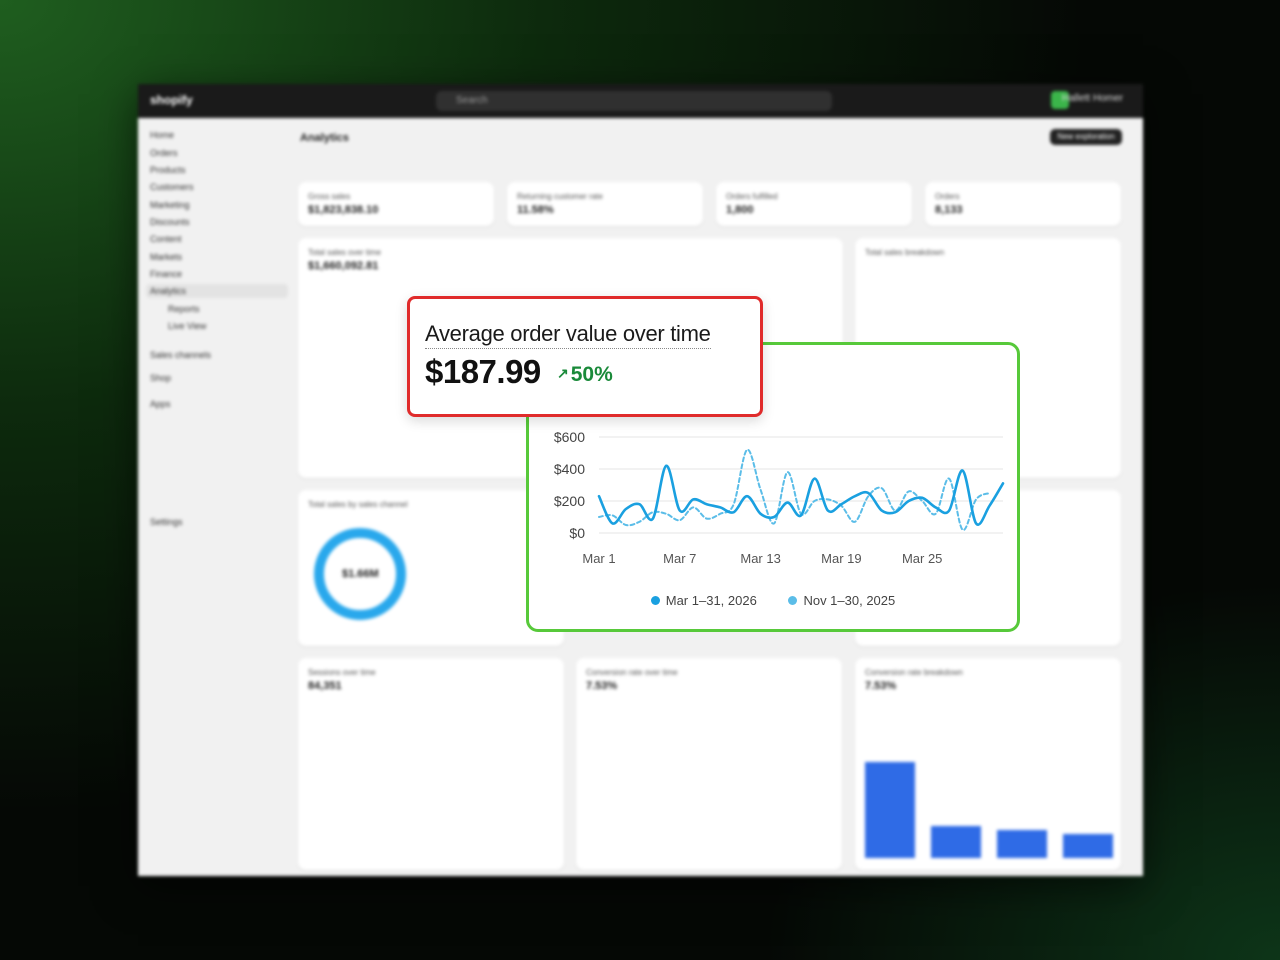  What do you see at coordinates (166, 257) in the screenshot?
I see `sidebar-item-markets: Markets` at bounding box center [166, 257].